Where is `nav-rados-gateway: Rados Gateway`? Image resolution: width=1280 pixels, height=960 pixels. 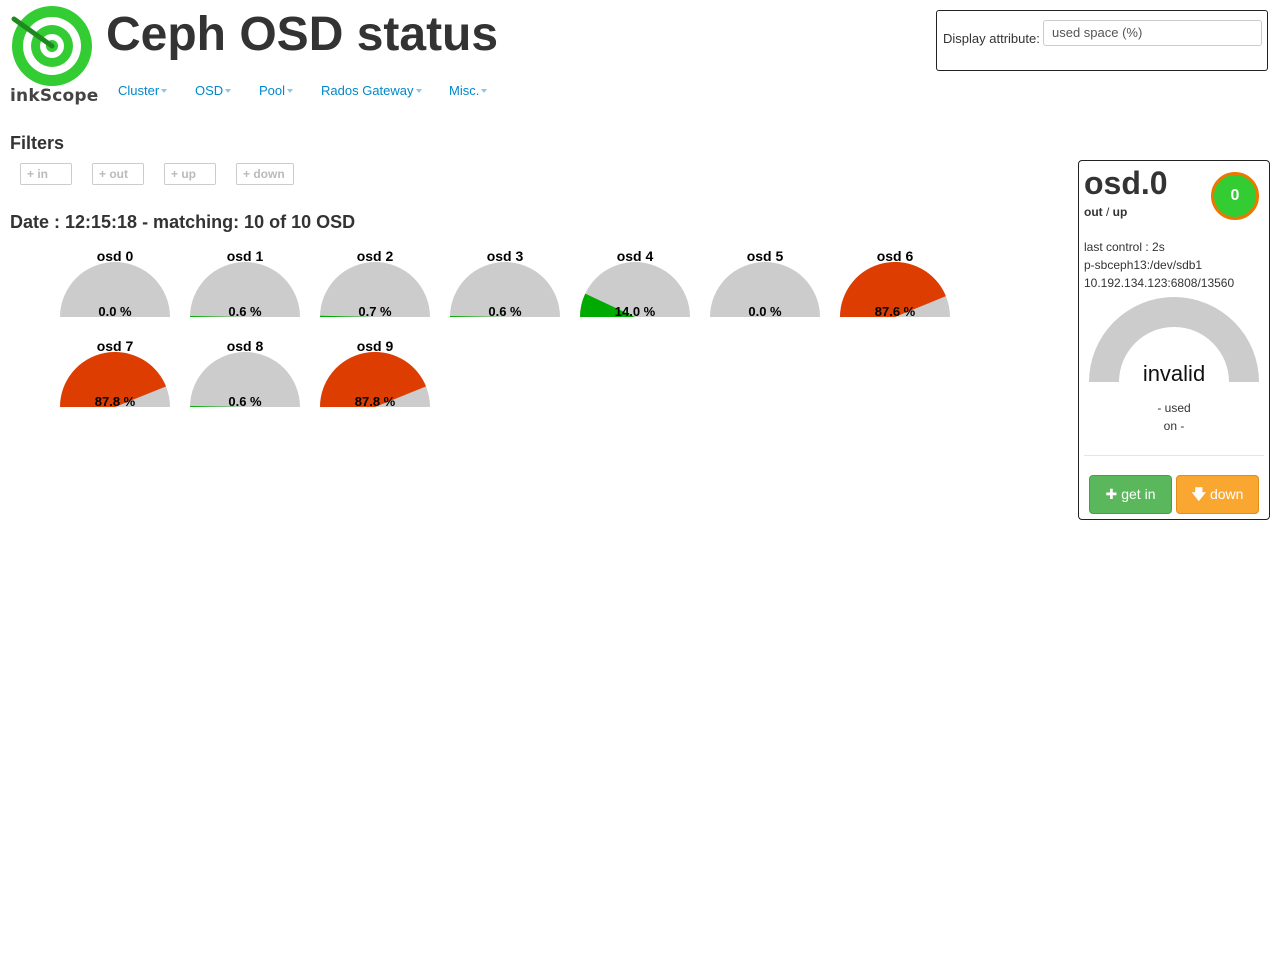
nav-rados-gateway: Rados Gateway is located at coordinates (371, 90).